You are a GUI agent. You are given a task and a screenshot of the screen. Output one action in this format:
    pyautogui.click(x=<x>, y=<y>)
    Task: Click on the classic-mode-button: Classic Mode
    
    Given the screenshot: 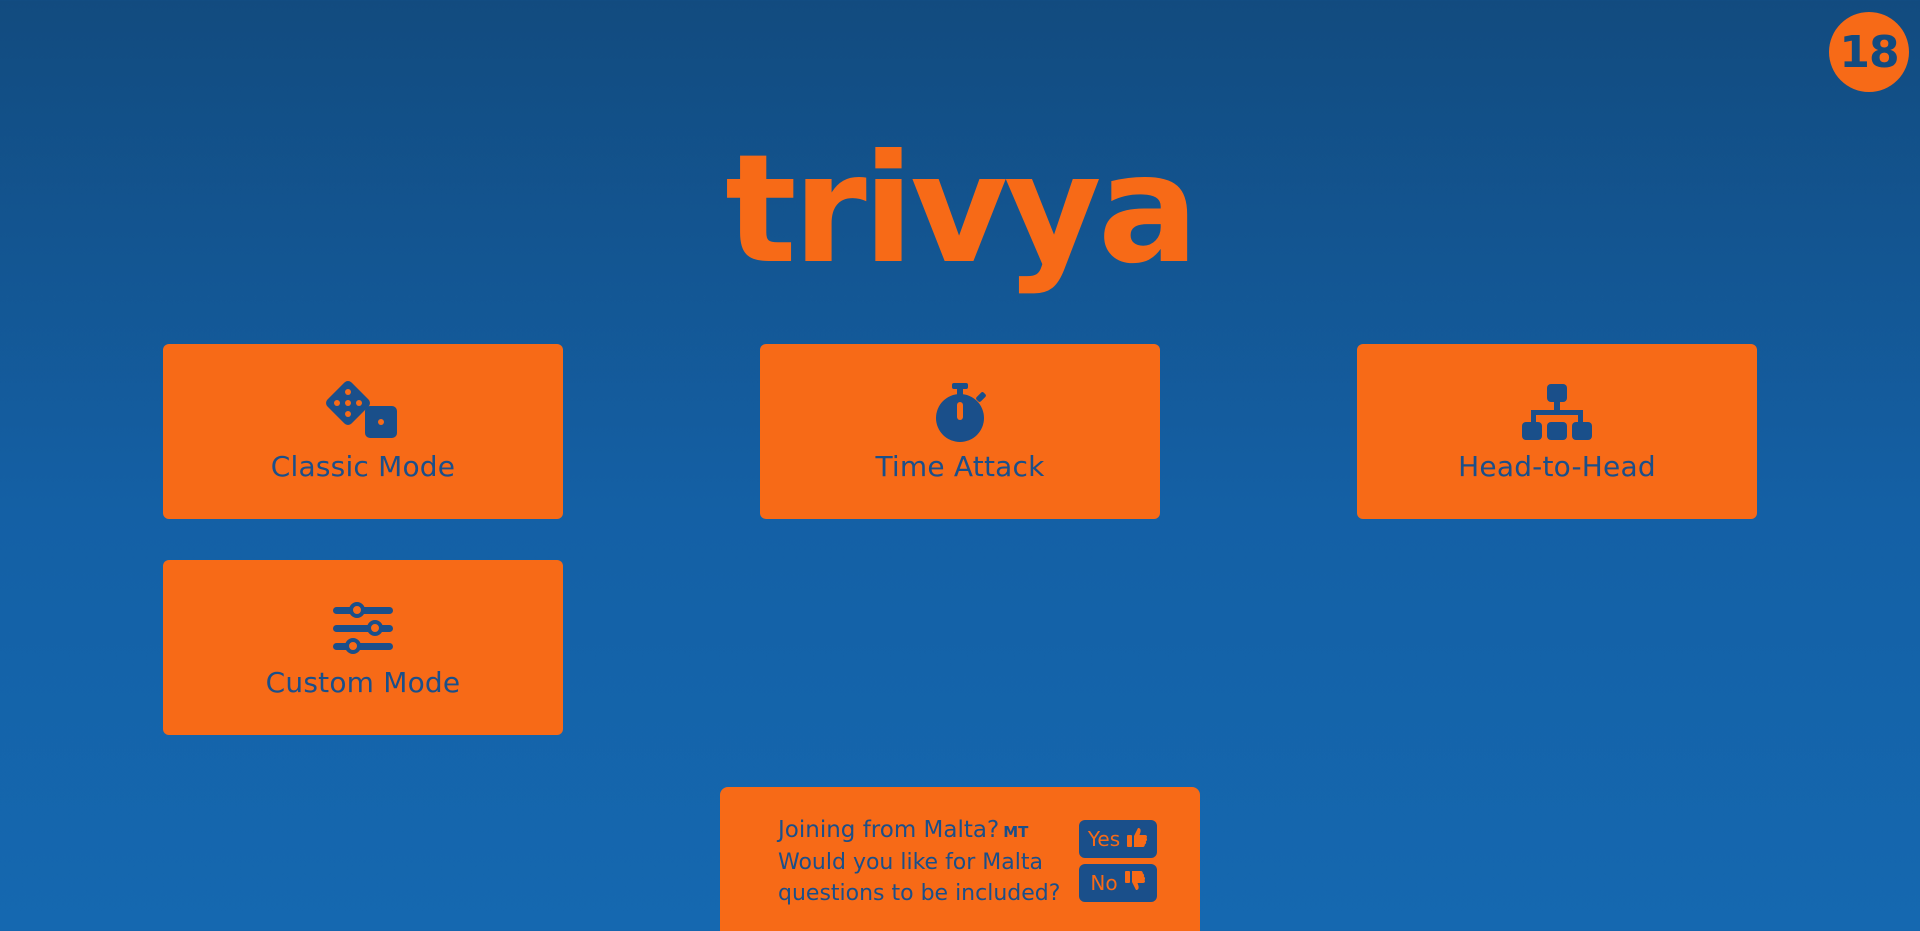 What is the action you would take?
    pyautogui.click(x=363, y=431)
    